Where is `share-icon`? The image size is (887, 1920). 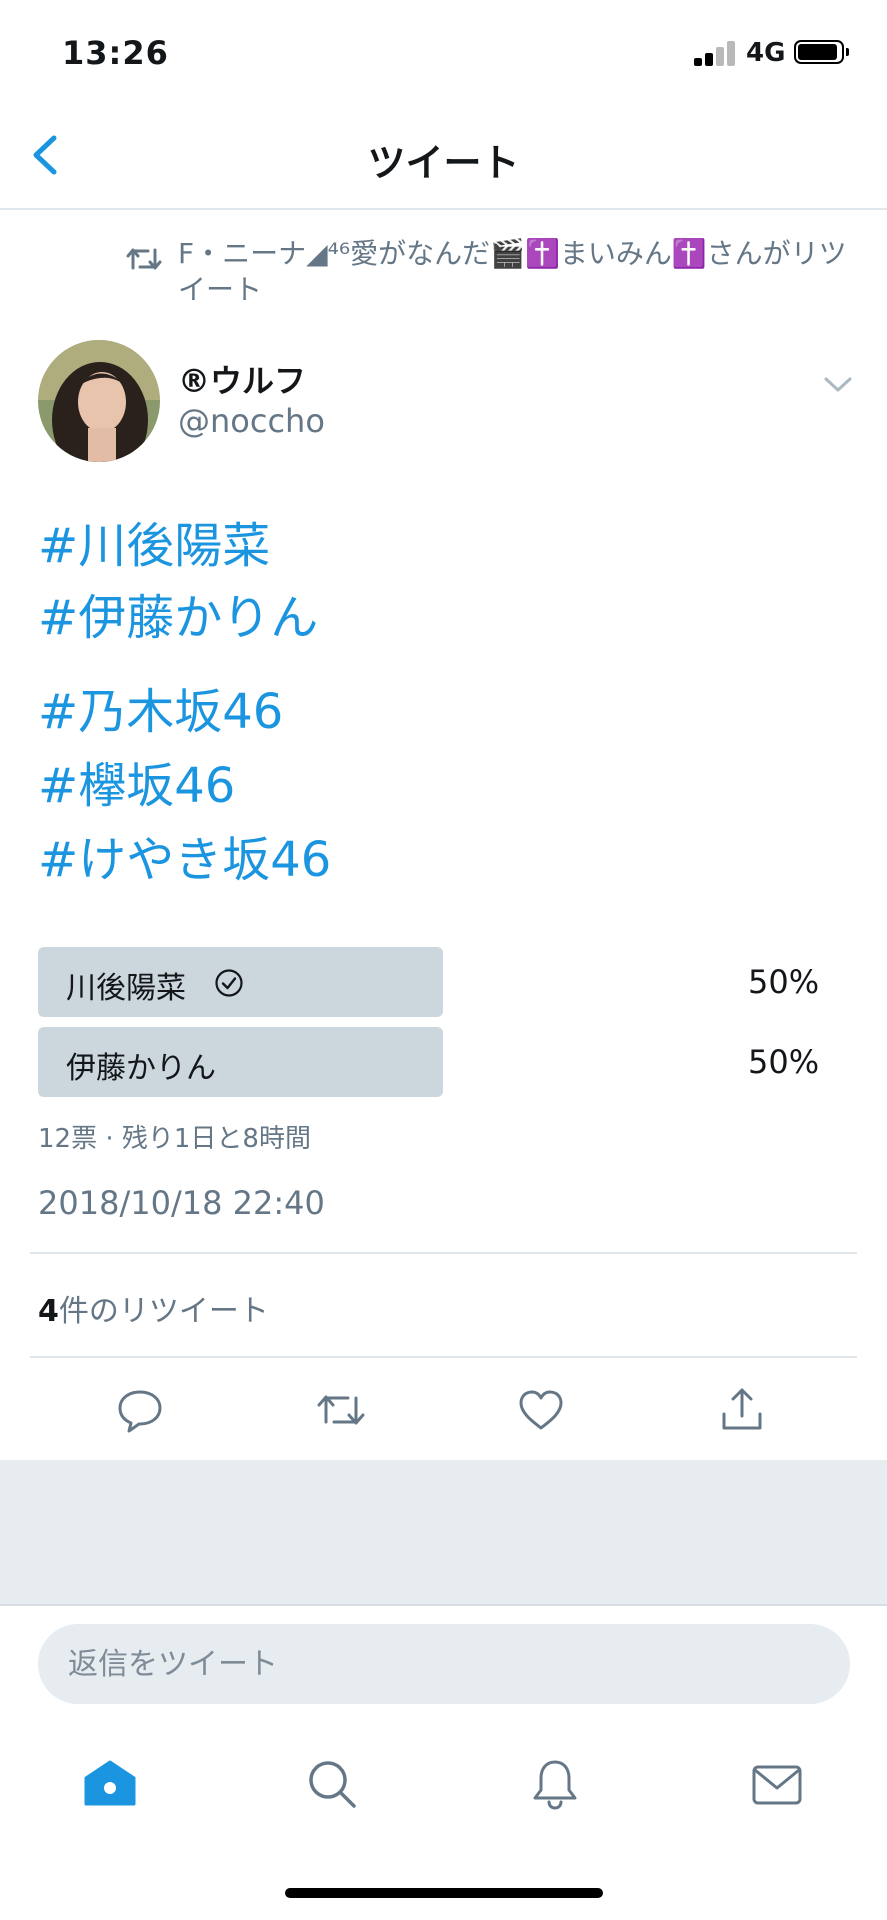 share-icon is located at coordinates (742, 1409).